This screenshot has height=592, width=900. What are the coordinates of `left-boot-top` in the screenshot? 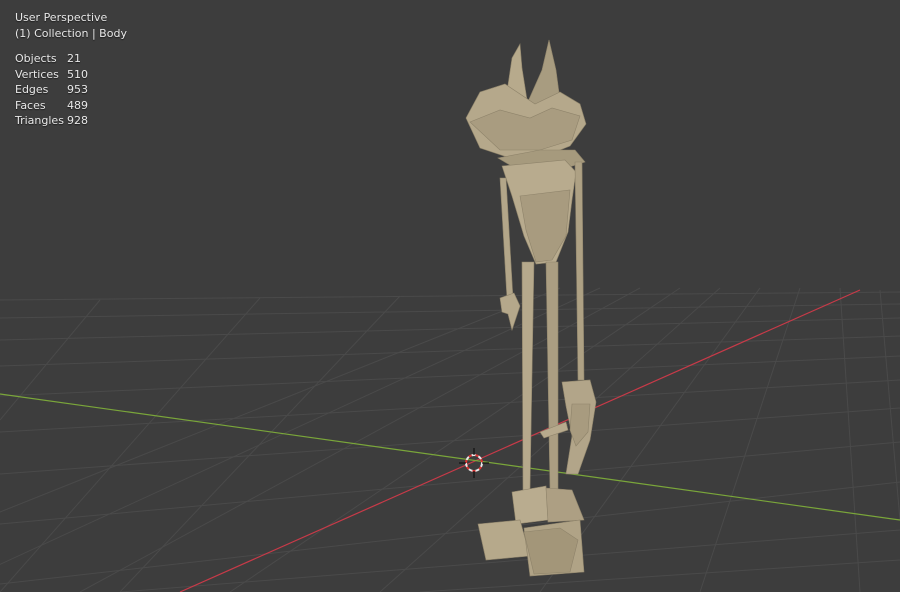 It's located at (530, 505).